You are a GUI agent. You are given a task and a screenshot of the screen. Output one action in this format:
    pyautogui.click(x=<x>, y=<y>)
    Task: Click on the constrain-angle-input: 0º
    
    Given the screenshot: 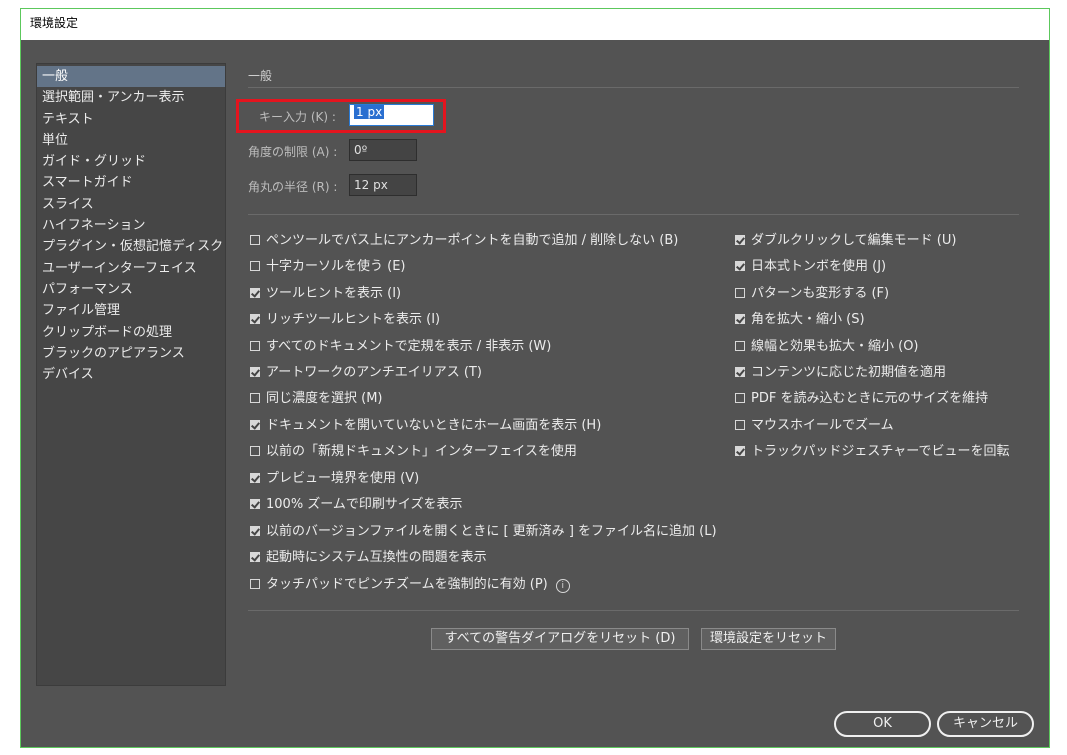 What is the action you would take?
    pyautogui.click(x=383, y=150)
    